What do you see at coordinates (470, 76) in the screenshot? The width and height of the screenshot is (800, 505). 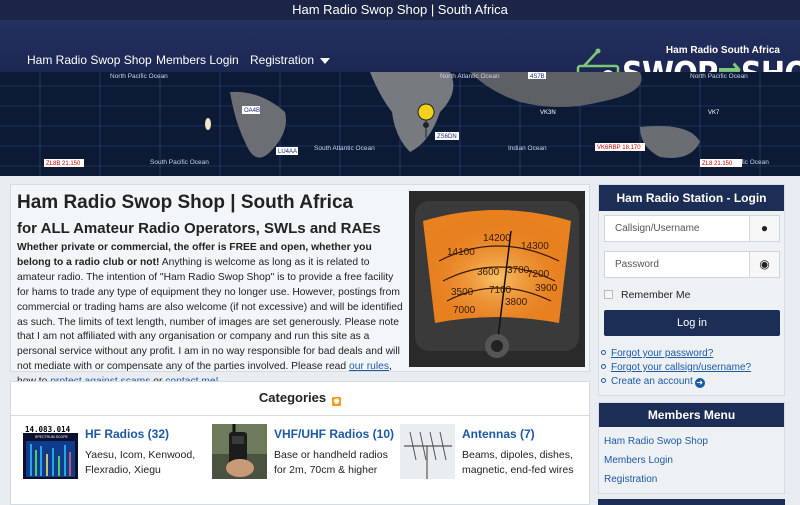 I see `map-label: North Atlantic Ocean` at bounding box center [470, 76].